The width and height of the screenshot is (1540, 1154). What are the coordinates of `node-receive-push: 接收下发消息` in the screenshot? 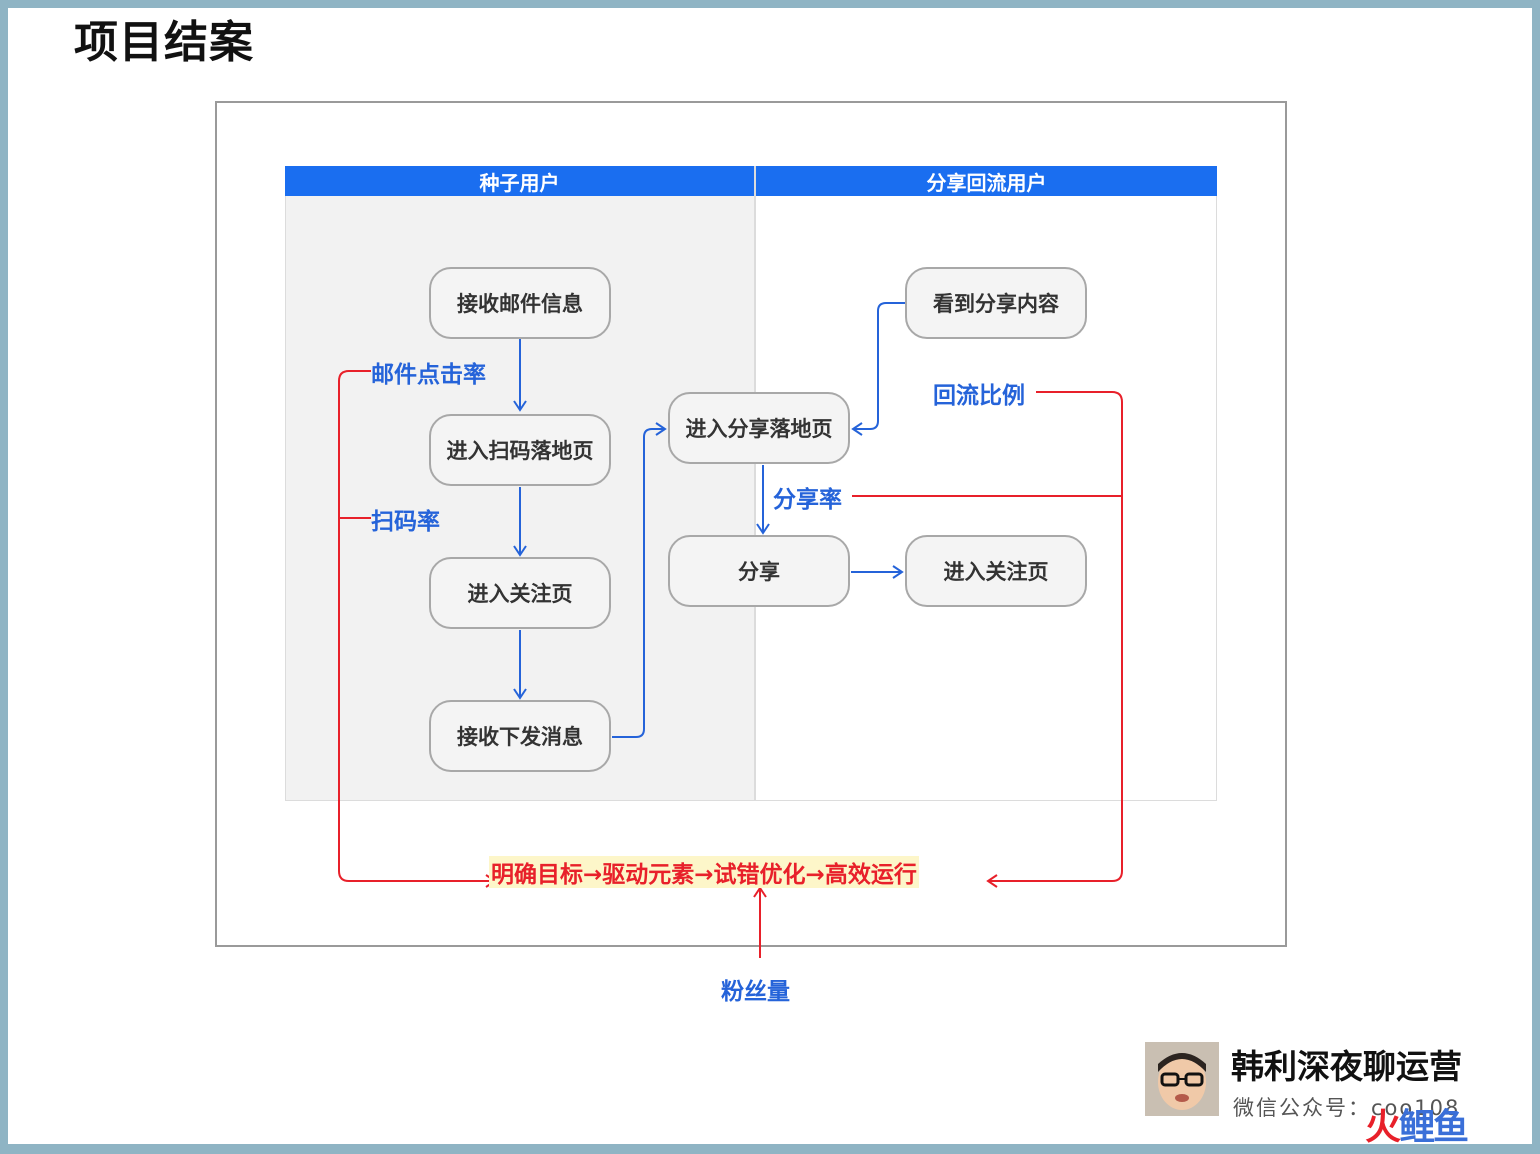 It's located at (520, 736).